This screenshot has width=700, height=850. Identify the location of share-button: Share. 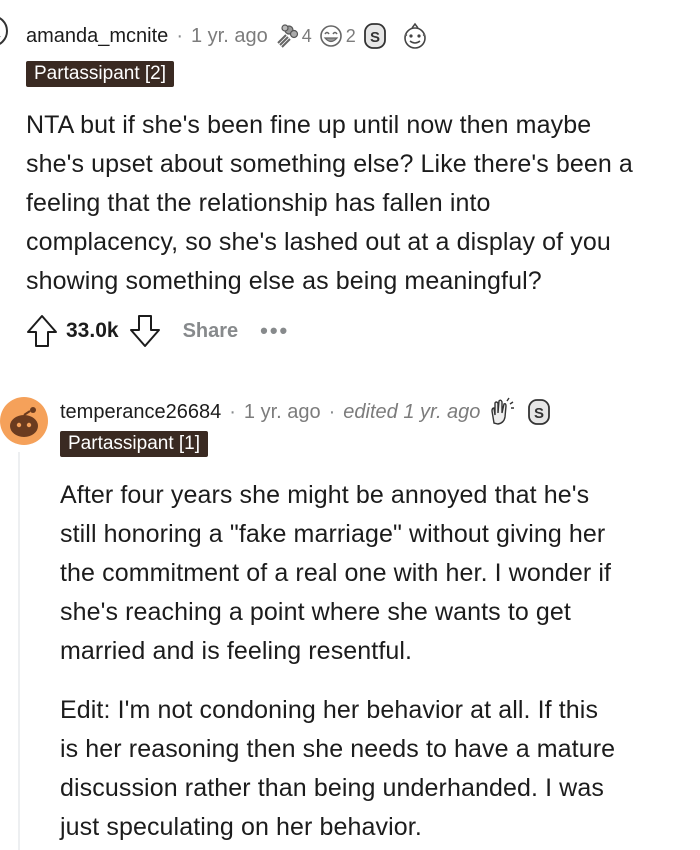
(211, 331).